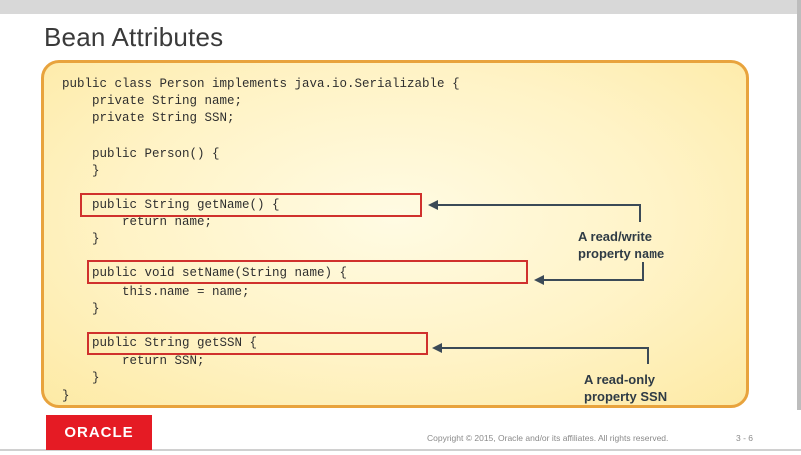 The image size is (801, 455). I want to click on annotation-read-only: A read-only property SSN, so click(625, 388).